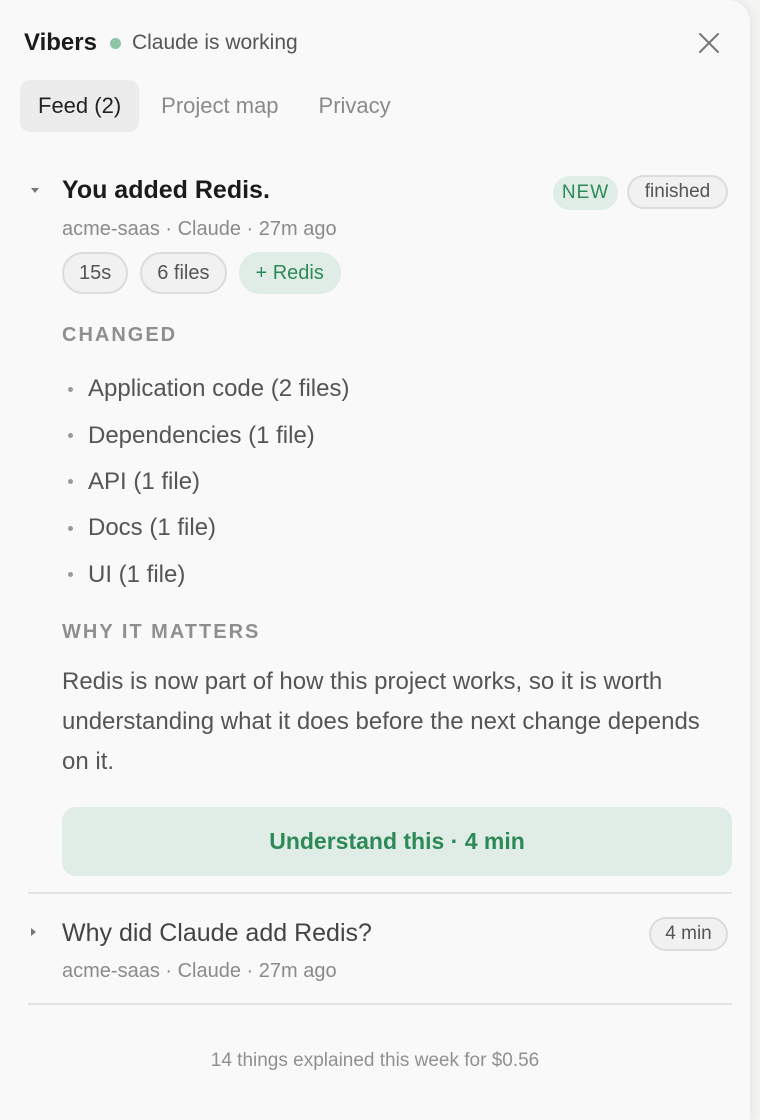 This screenshot has height=1120, width=760. What do you see at coordinates (115, 43) in the screenshot?
I see `status-dot-icon` at bounding box center [115, 43].